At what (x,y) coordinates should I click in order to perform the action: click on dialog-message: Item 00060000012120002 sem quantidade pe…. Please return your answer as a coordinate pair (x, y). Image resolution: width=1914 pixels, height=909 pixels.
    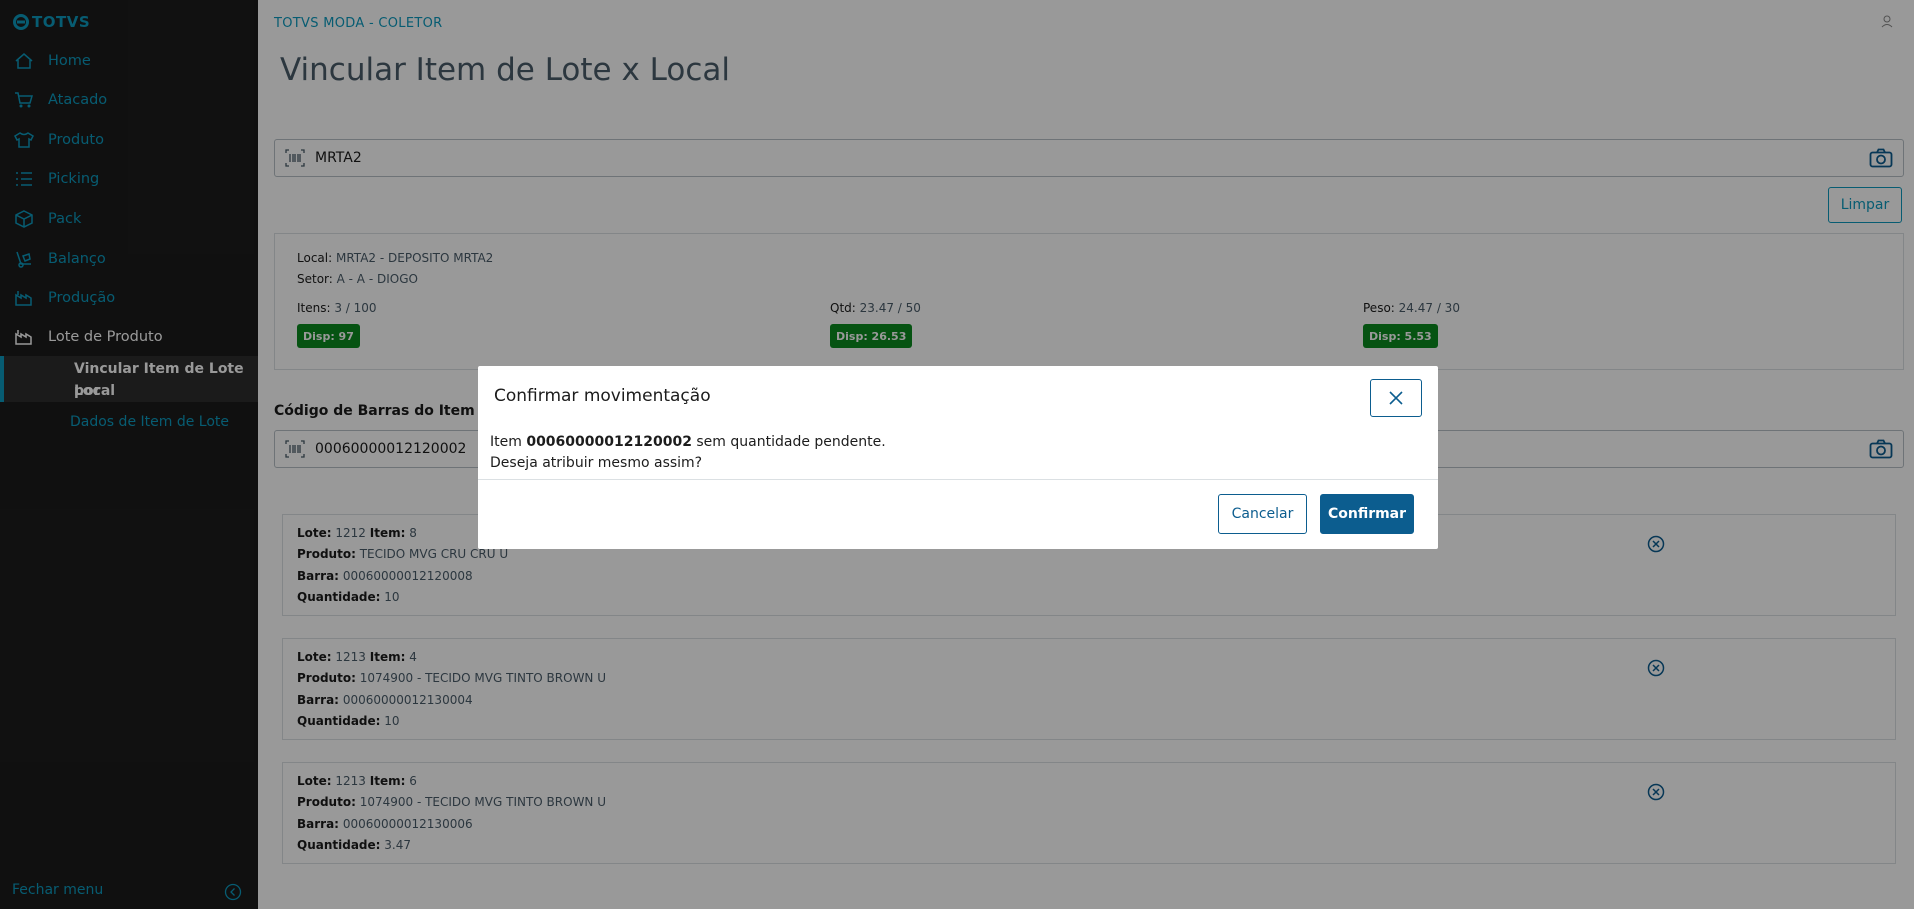
    Looking at the image, I should click on (688, 453).